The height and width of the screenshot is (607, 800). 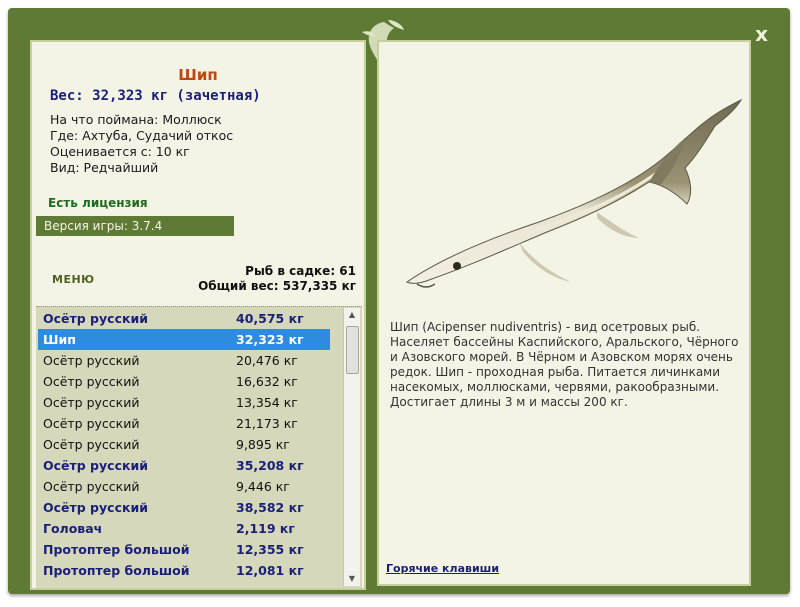 What do you see at coordinates (184, 339) in the screenshot?
I see `list-item: Шип 32,323 кг` at bounding box center [184, 339].